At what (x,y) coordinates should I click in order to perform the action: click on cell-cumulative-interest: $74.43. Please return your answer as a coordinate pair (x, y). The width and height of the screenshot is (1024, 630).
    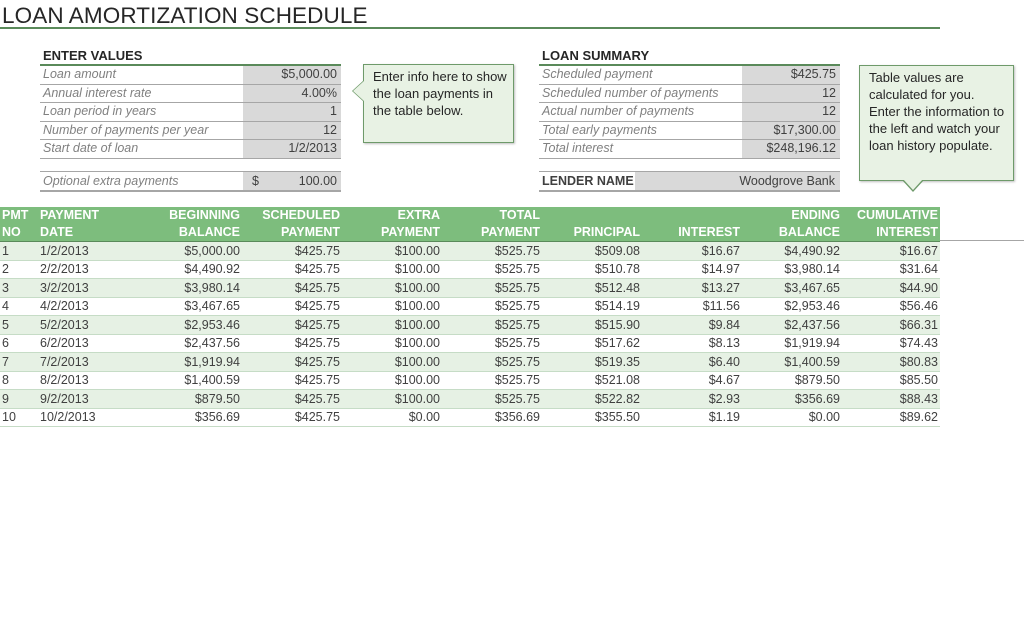
    Looking at the image, I should click on (891, 343).